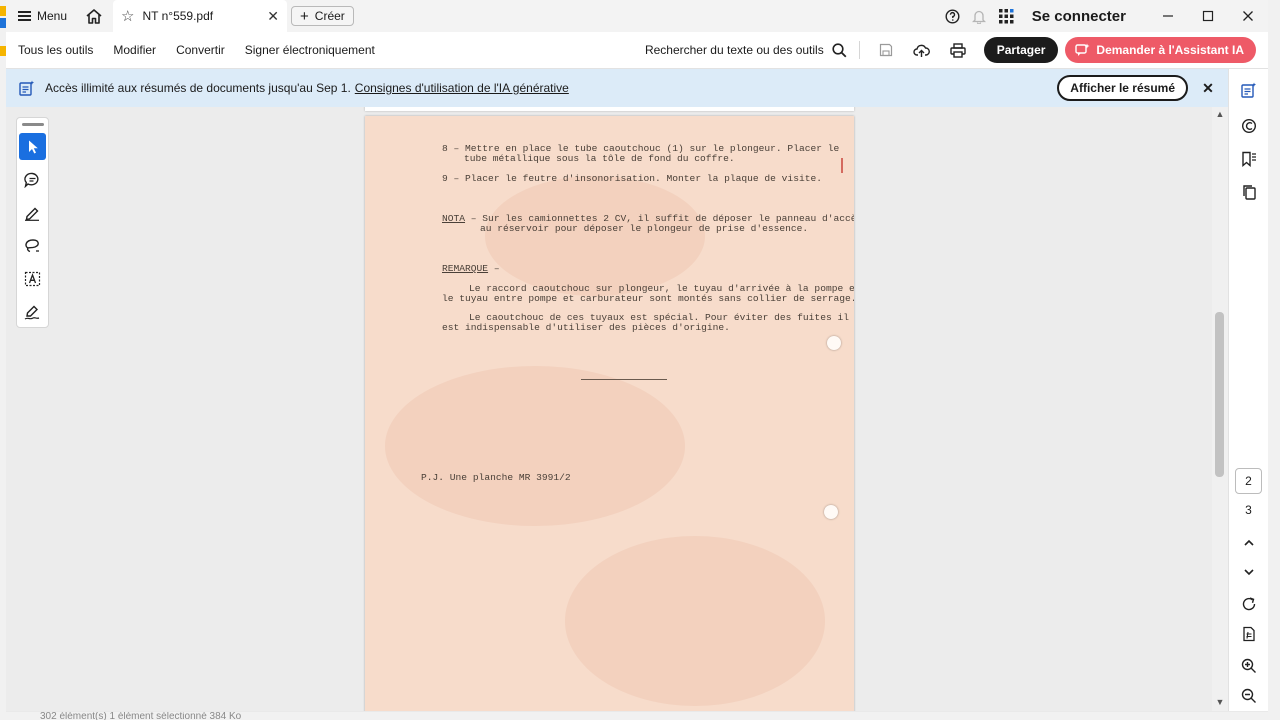 The width and height of the screenshot is (1280, 720). I want to click on right-rail: 2 3, so click(1248, 390).